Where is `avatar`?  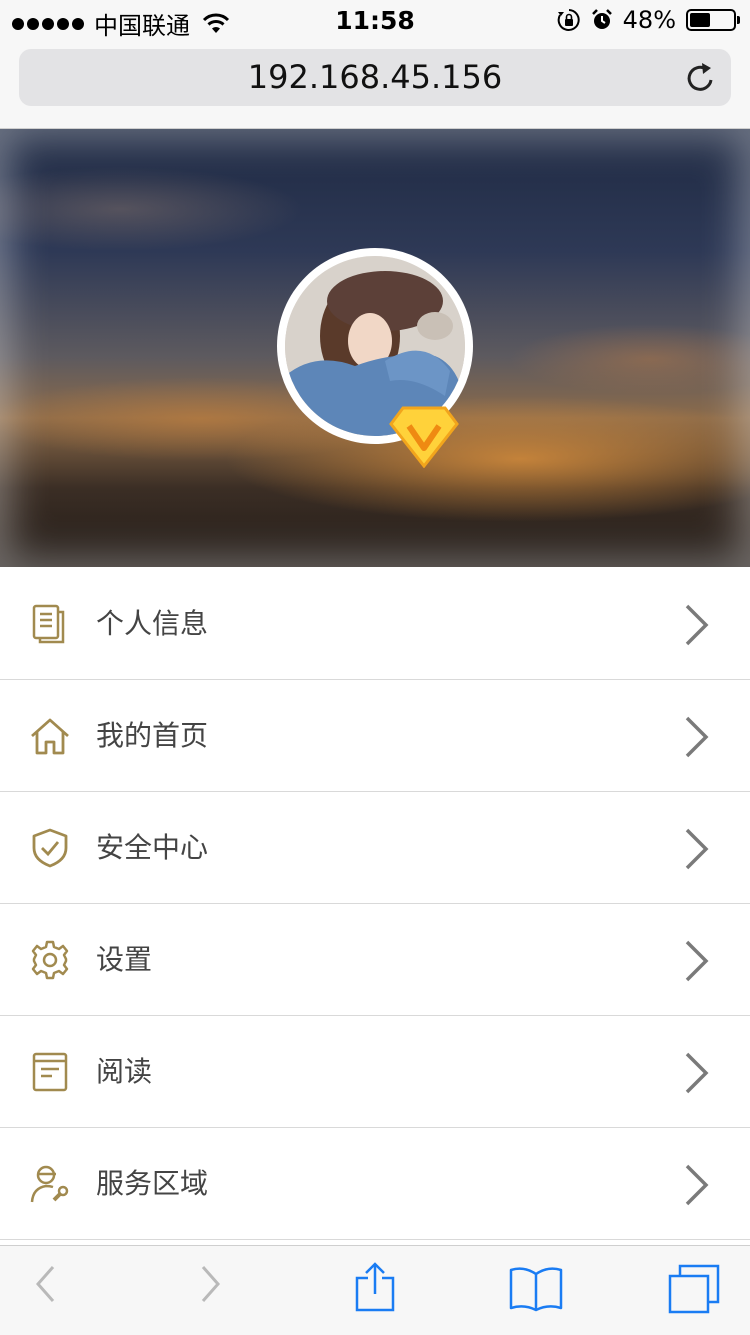 avatar is located at coordinates (375, 346).